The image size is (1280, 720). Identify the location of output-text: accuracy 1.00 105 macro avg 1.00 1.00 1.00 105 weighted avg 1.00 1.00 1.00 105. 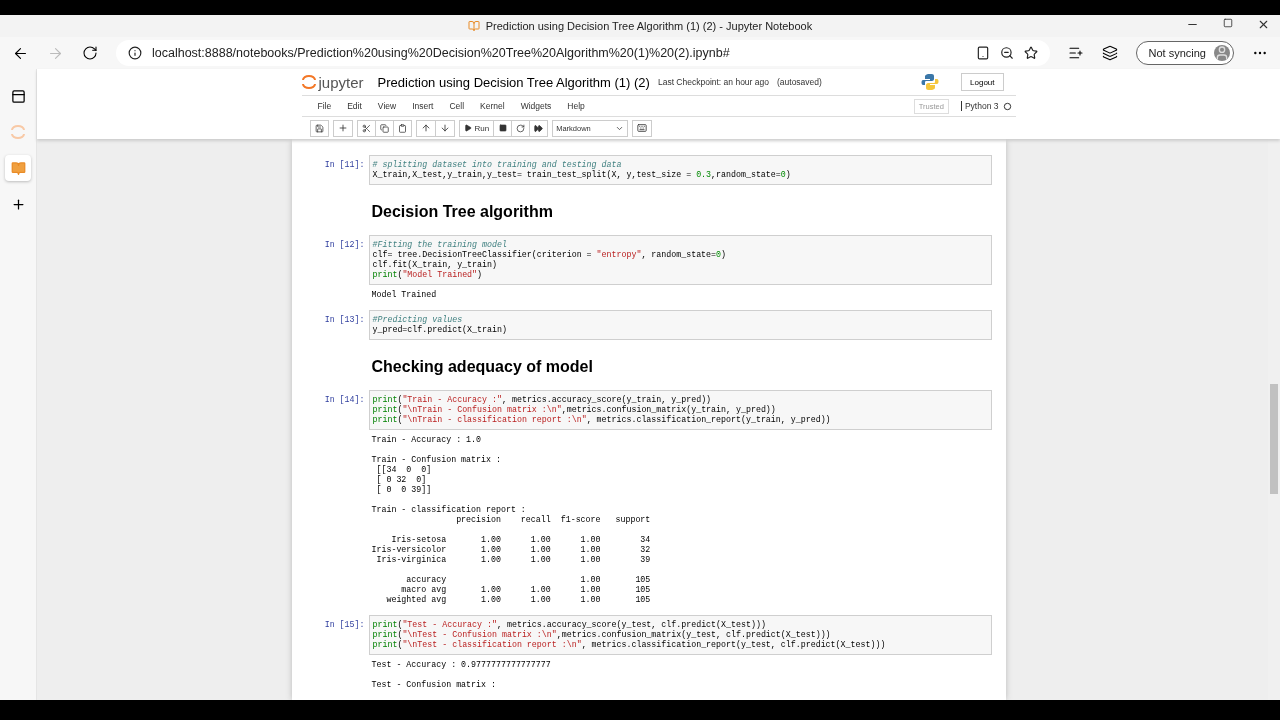
(518, 590).